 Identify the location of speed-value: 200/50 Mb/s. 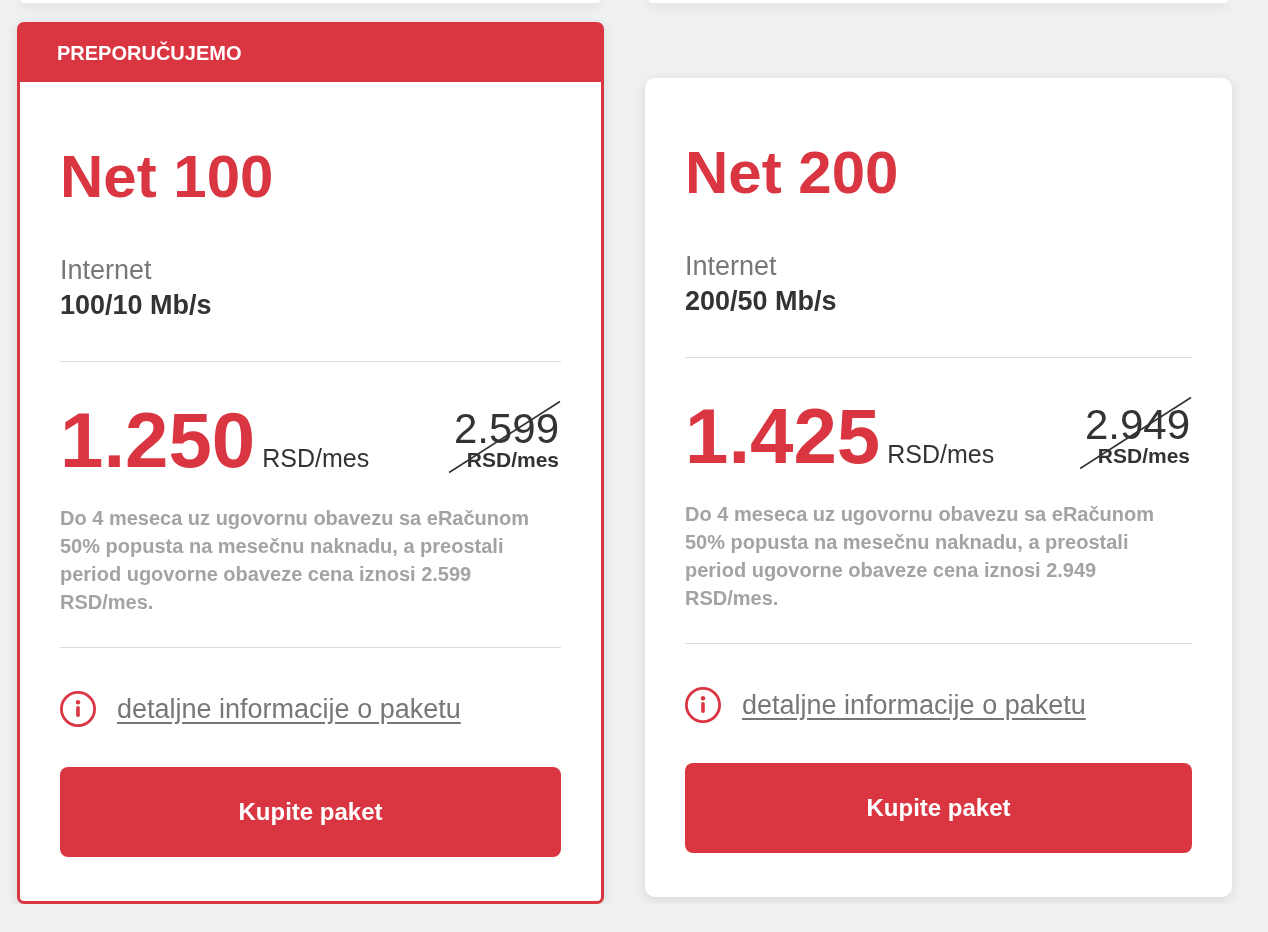
(761, 301).